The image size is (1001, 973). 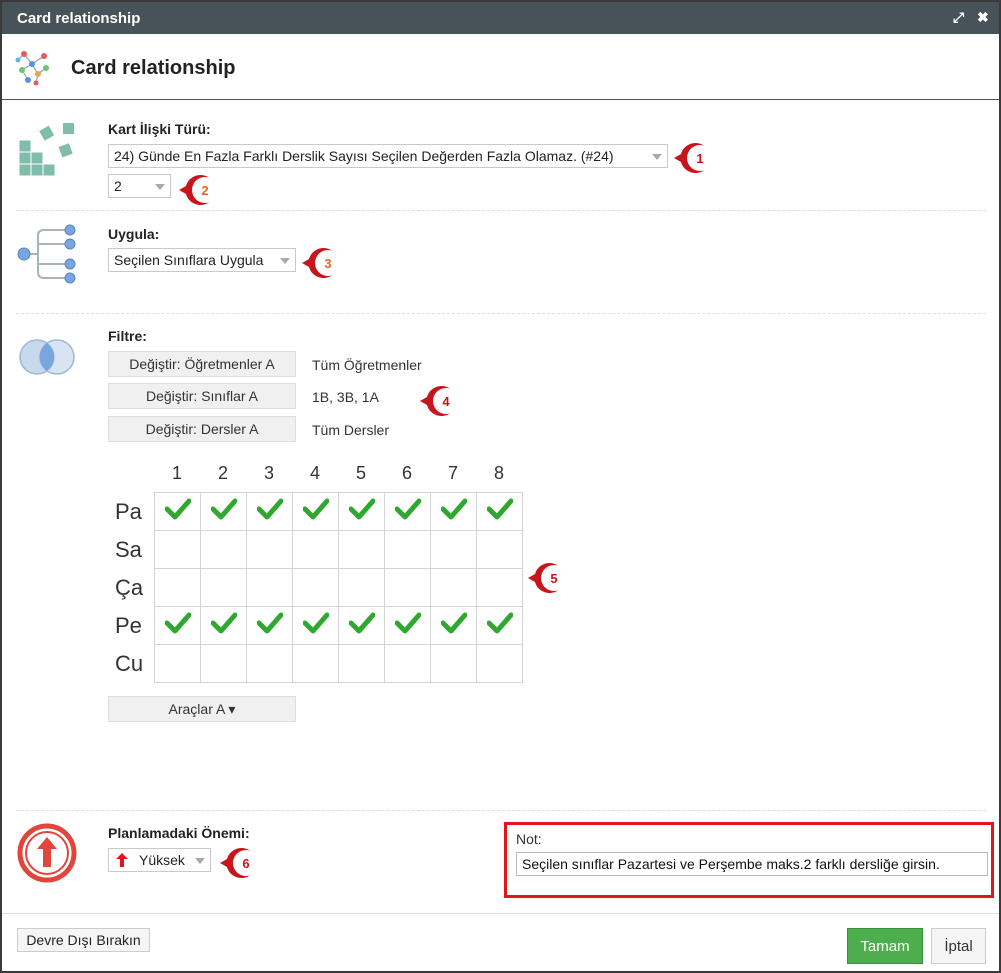 I want to click on note-label: Not:, so click(x=529, y=839).